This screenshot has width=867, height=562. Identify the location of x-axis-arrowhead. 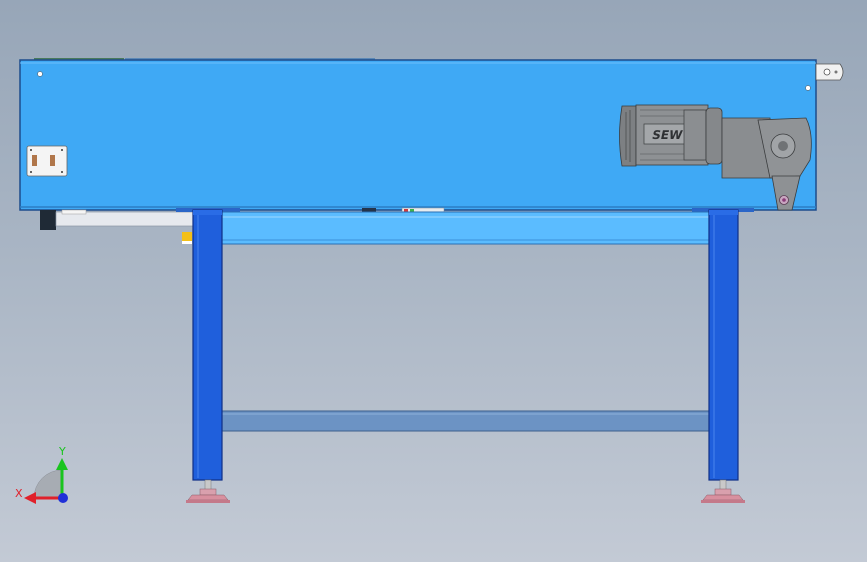
(30, 498).